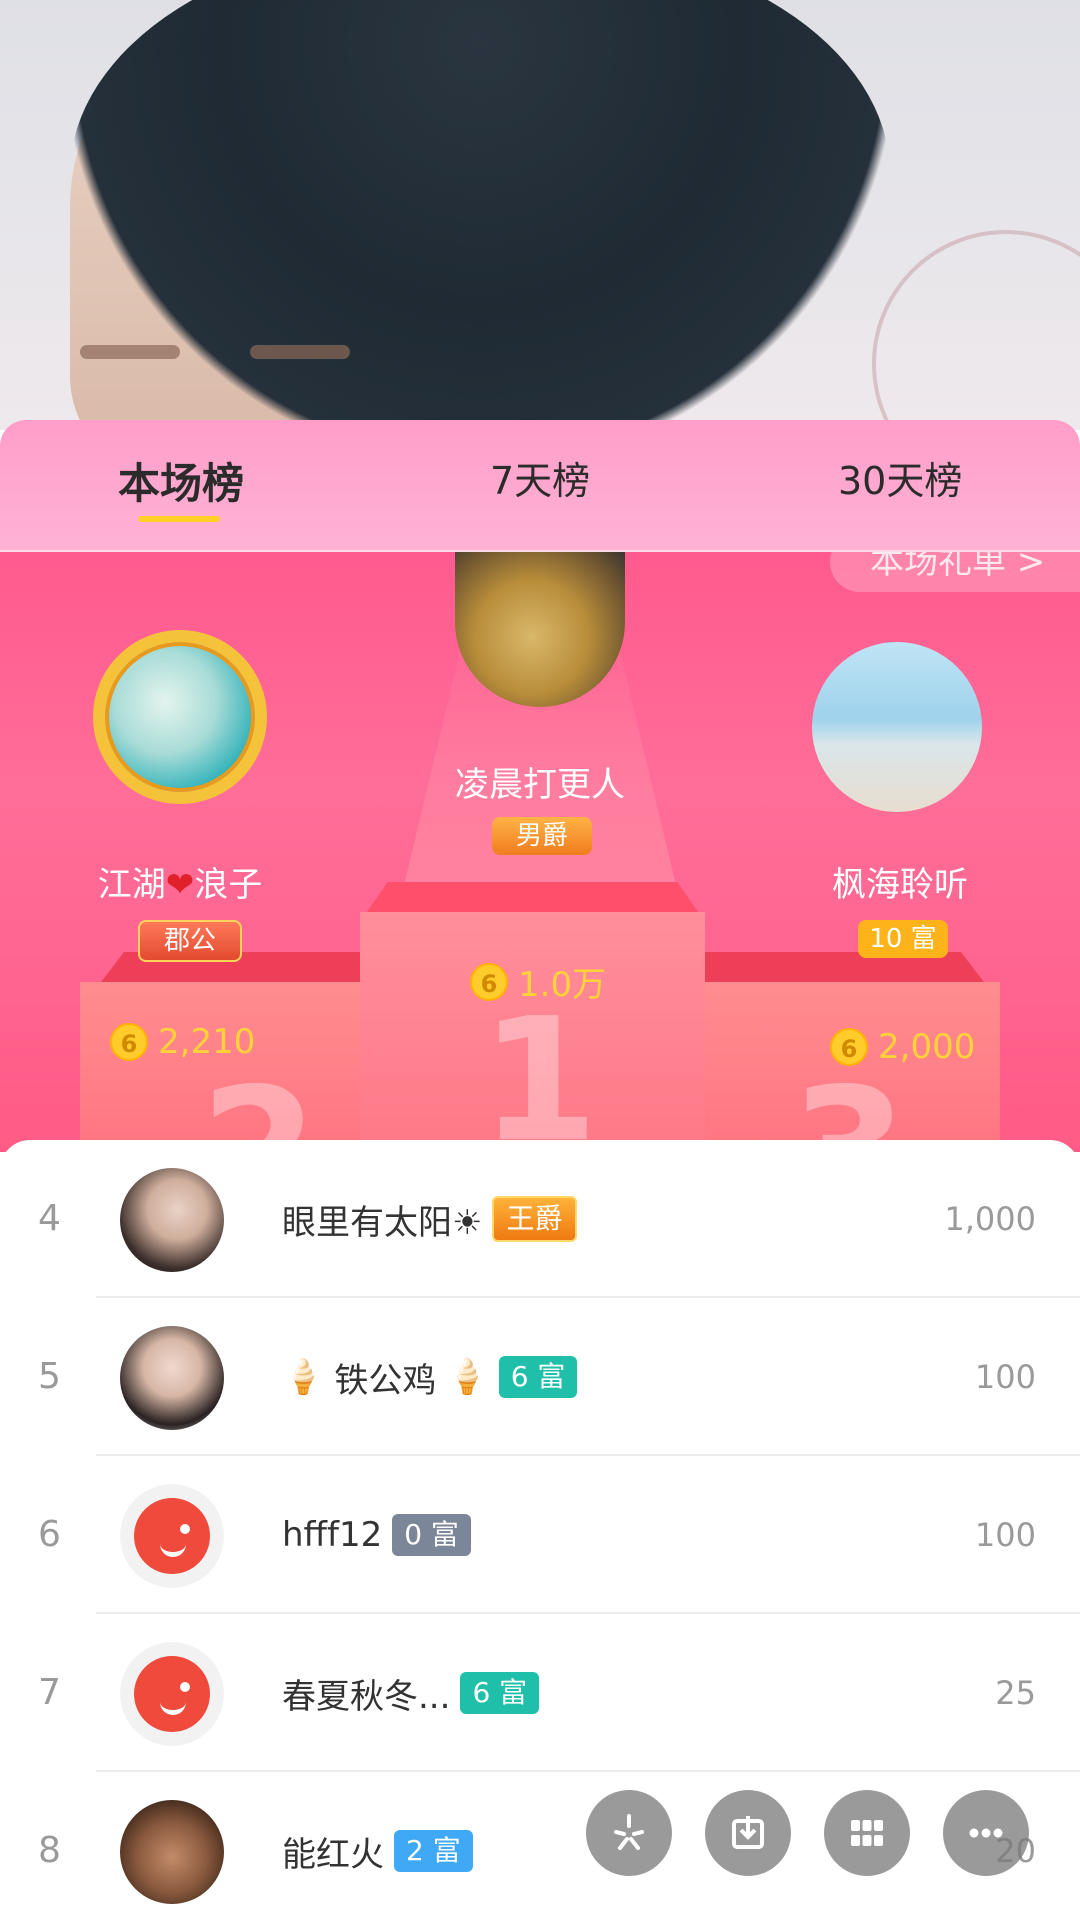 The width and height of the screenshot is (1080, 1930). What do you see at coordinates (539, 1067) in the screenshot?
I see `podium-number-1: 1` at bounding box center [539, 1067].